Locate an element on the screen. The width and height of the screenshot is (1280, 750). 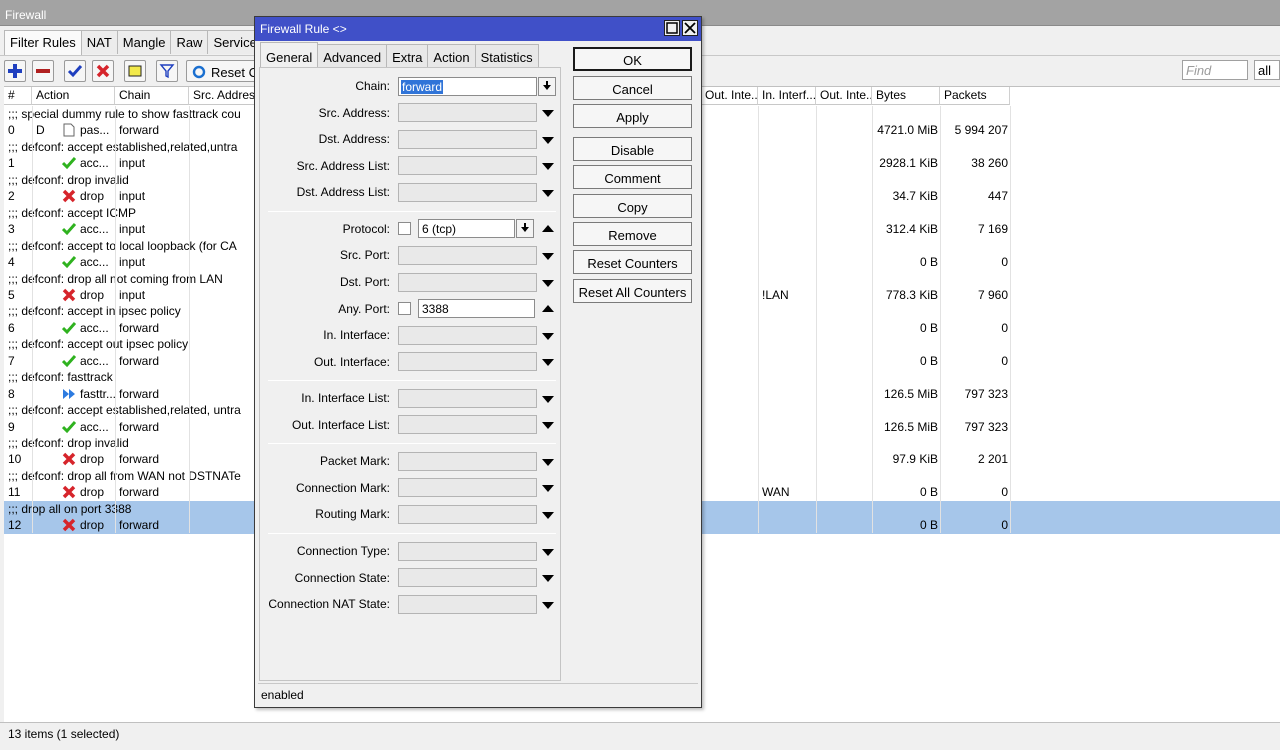
cancel-button: Cancel is located at coordinates (632, 88).